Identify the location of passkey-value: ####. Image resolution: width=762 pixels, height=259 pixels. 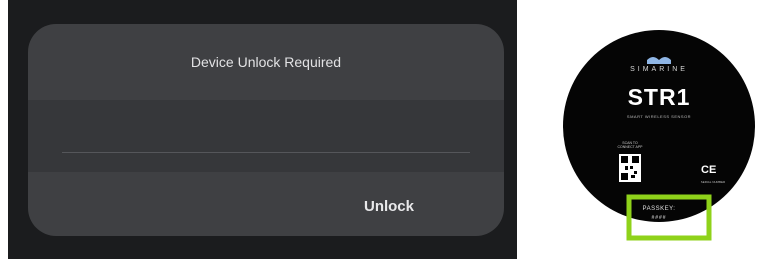
(659, 218).